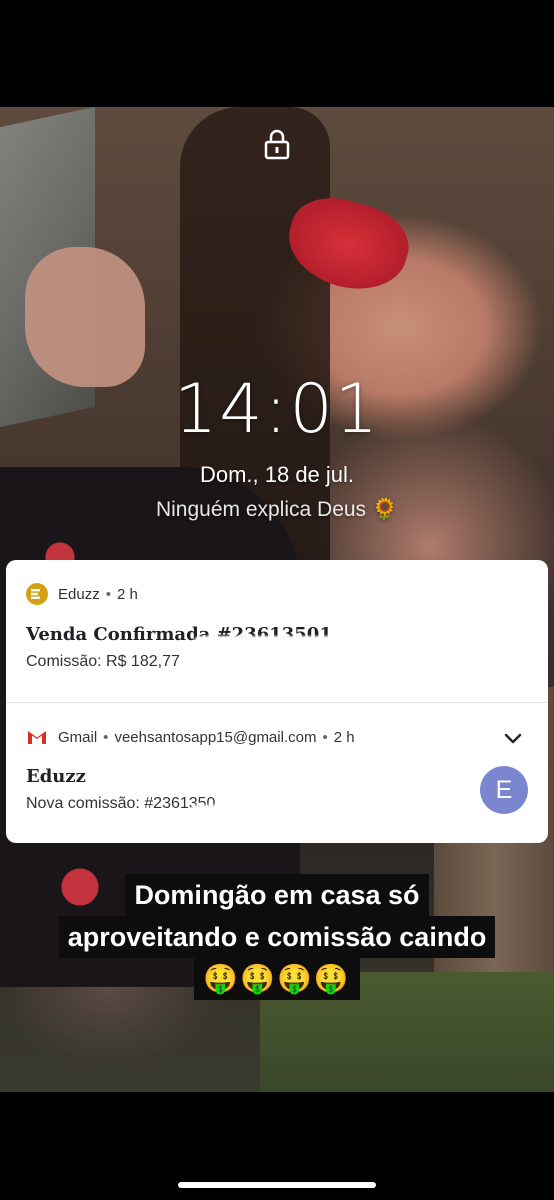  I want to click on notification-app-name: Gmail, so click(78, 737).